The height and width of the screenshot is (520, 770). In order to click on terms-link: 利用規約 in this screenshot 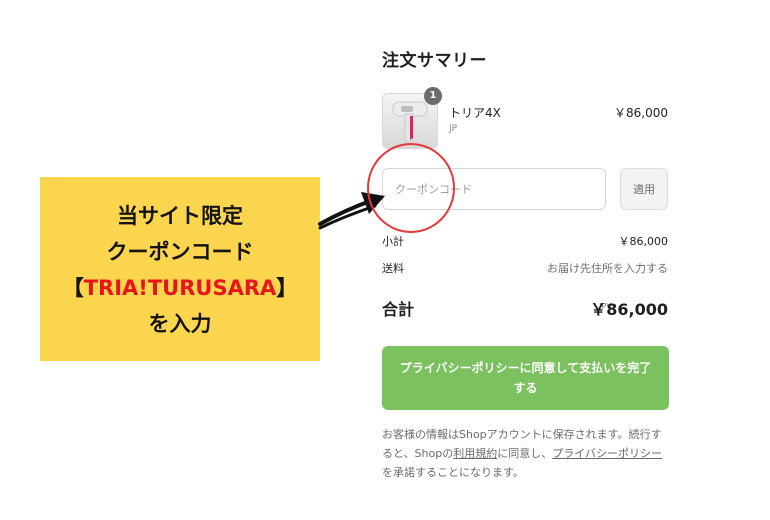, I will do `click(475, 453)`.